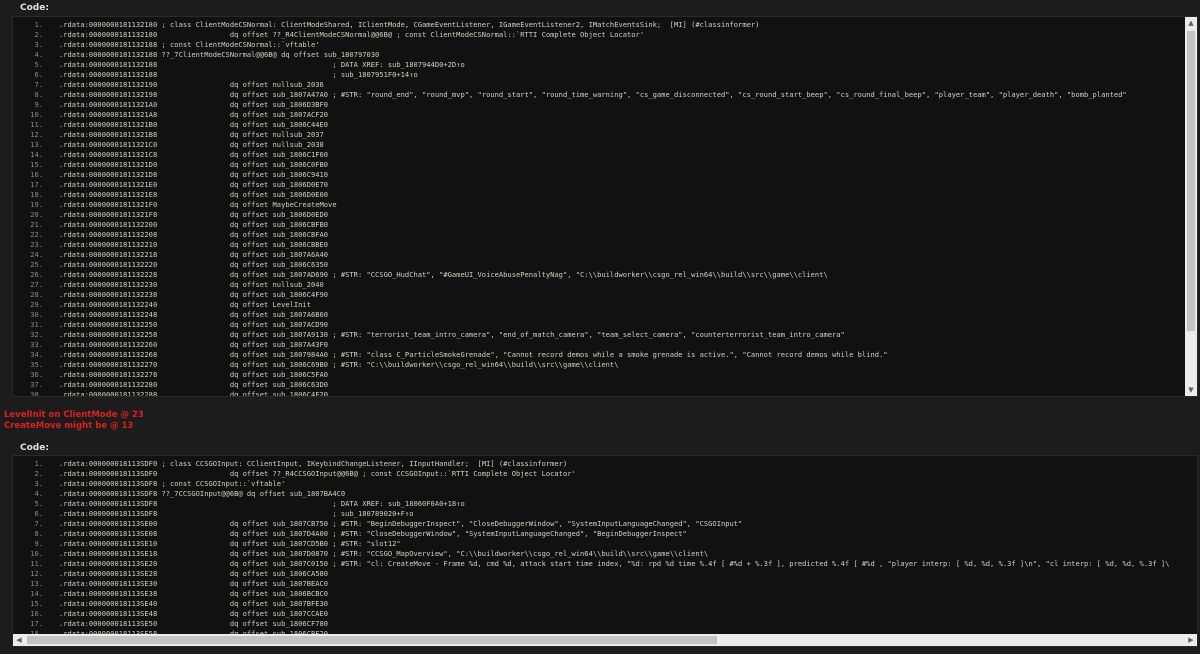 Image resolution: width=1200 pixels, height=654 pixels. Describe the element at coordinates (36, 593) in the screenshot. I see `line-number: 14.` at that location.